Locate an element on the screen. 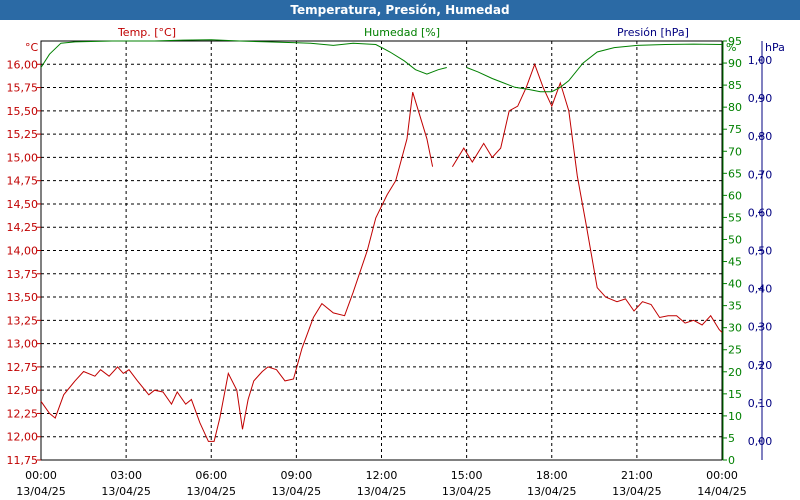 This screenshot has width=800, height=500. y-left-tick-label: 15,00 is located at coordinates (23, 157).